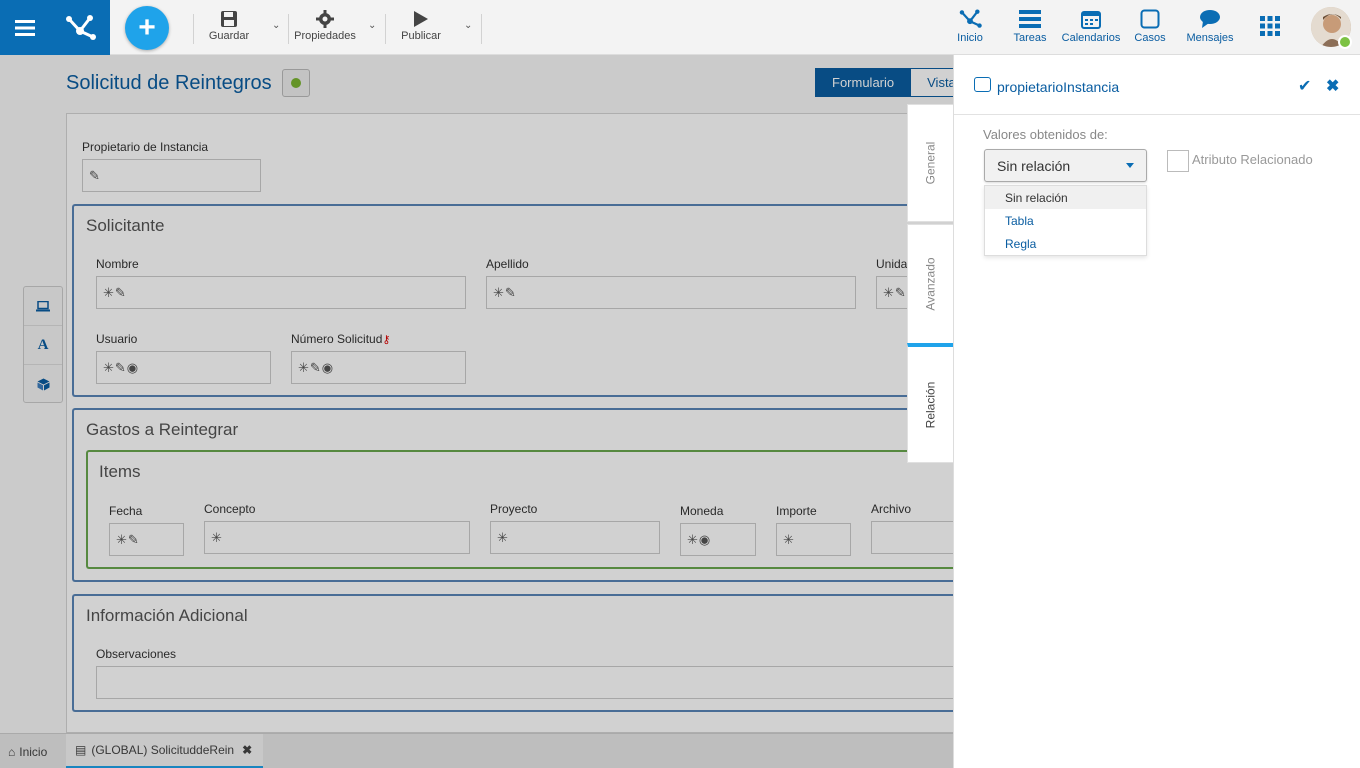 Image resolution: width=1360 pixels, height=768 pixels. What do you see at coordinates (514, 653) in the screenshot?
I see `group-info-adicional: Información Adicional Observaciones` at bounding box center [514, 653].